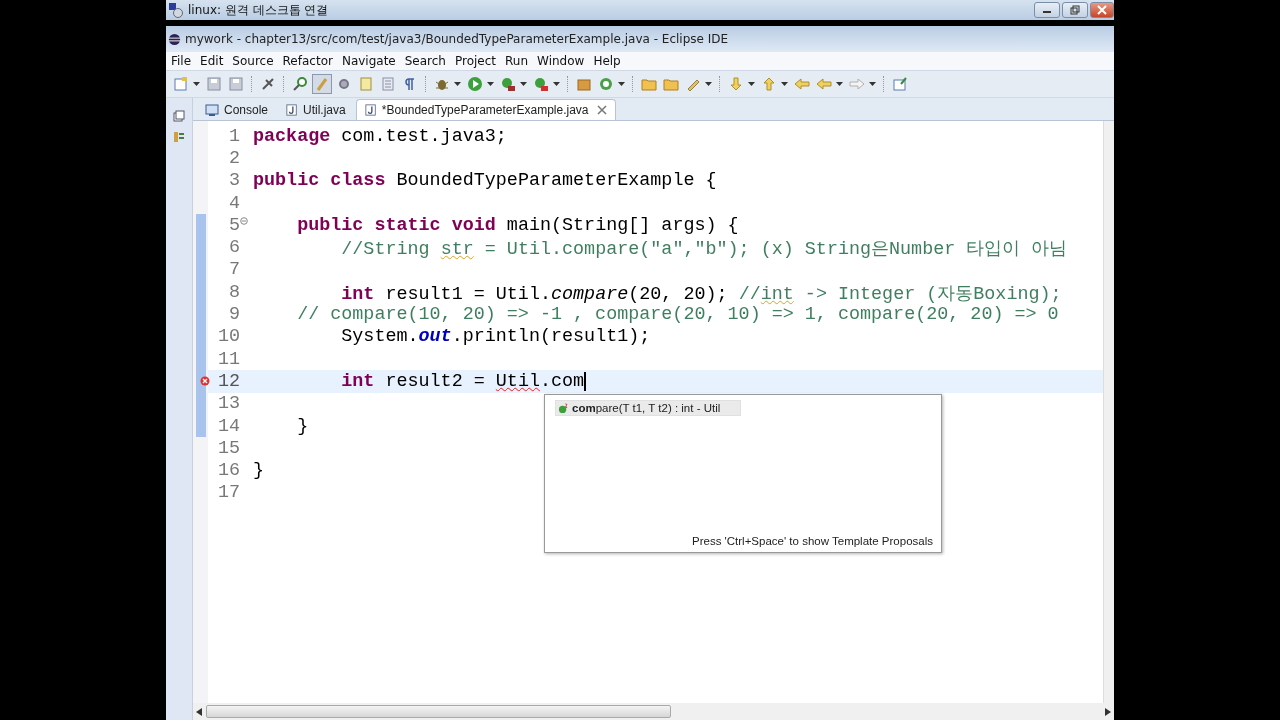 The image size is (1280, 720). I want to click on line-number: 5, so click(234, 225).